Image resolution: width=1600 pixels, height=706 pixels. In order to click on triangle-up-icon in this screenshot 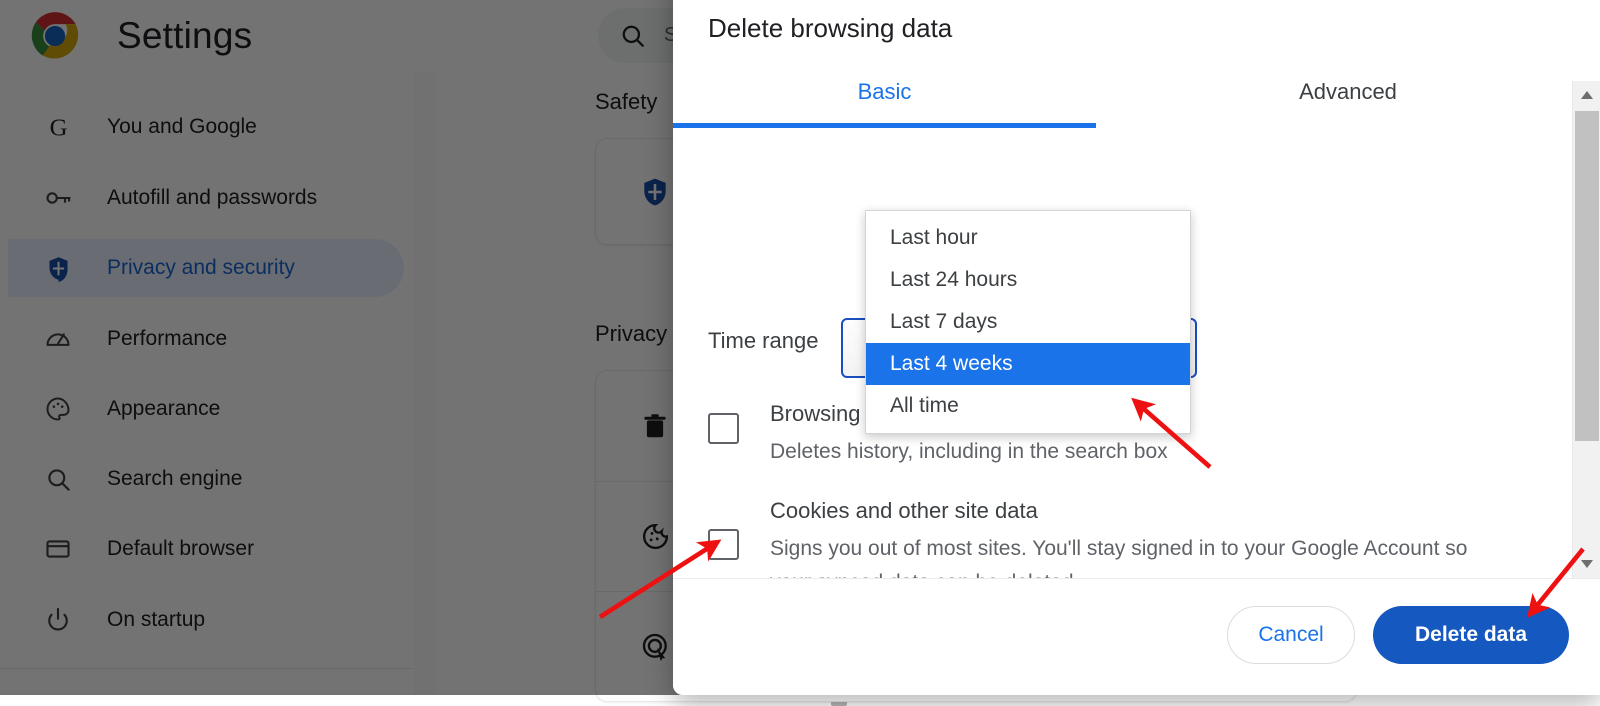, I will do `click(1587, 95)`.